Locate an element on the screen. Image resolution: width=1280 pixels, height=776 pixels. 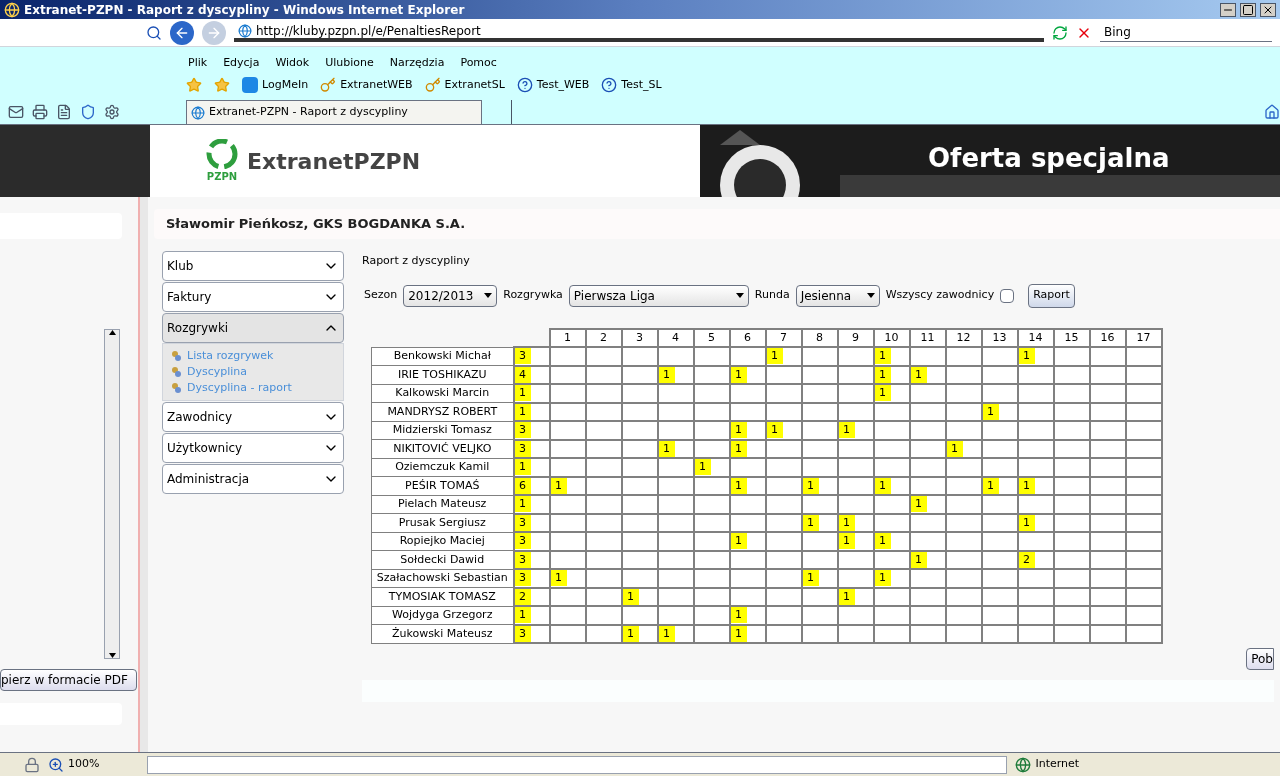
refresh-icon is located at coordinates (1060, 32).